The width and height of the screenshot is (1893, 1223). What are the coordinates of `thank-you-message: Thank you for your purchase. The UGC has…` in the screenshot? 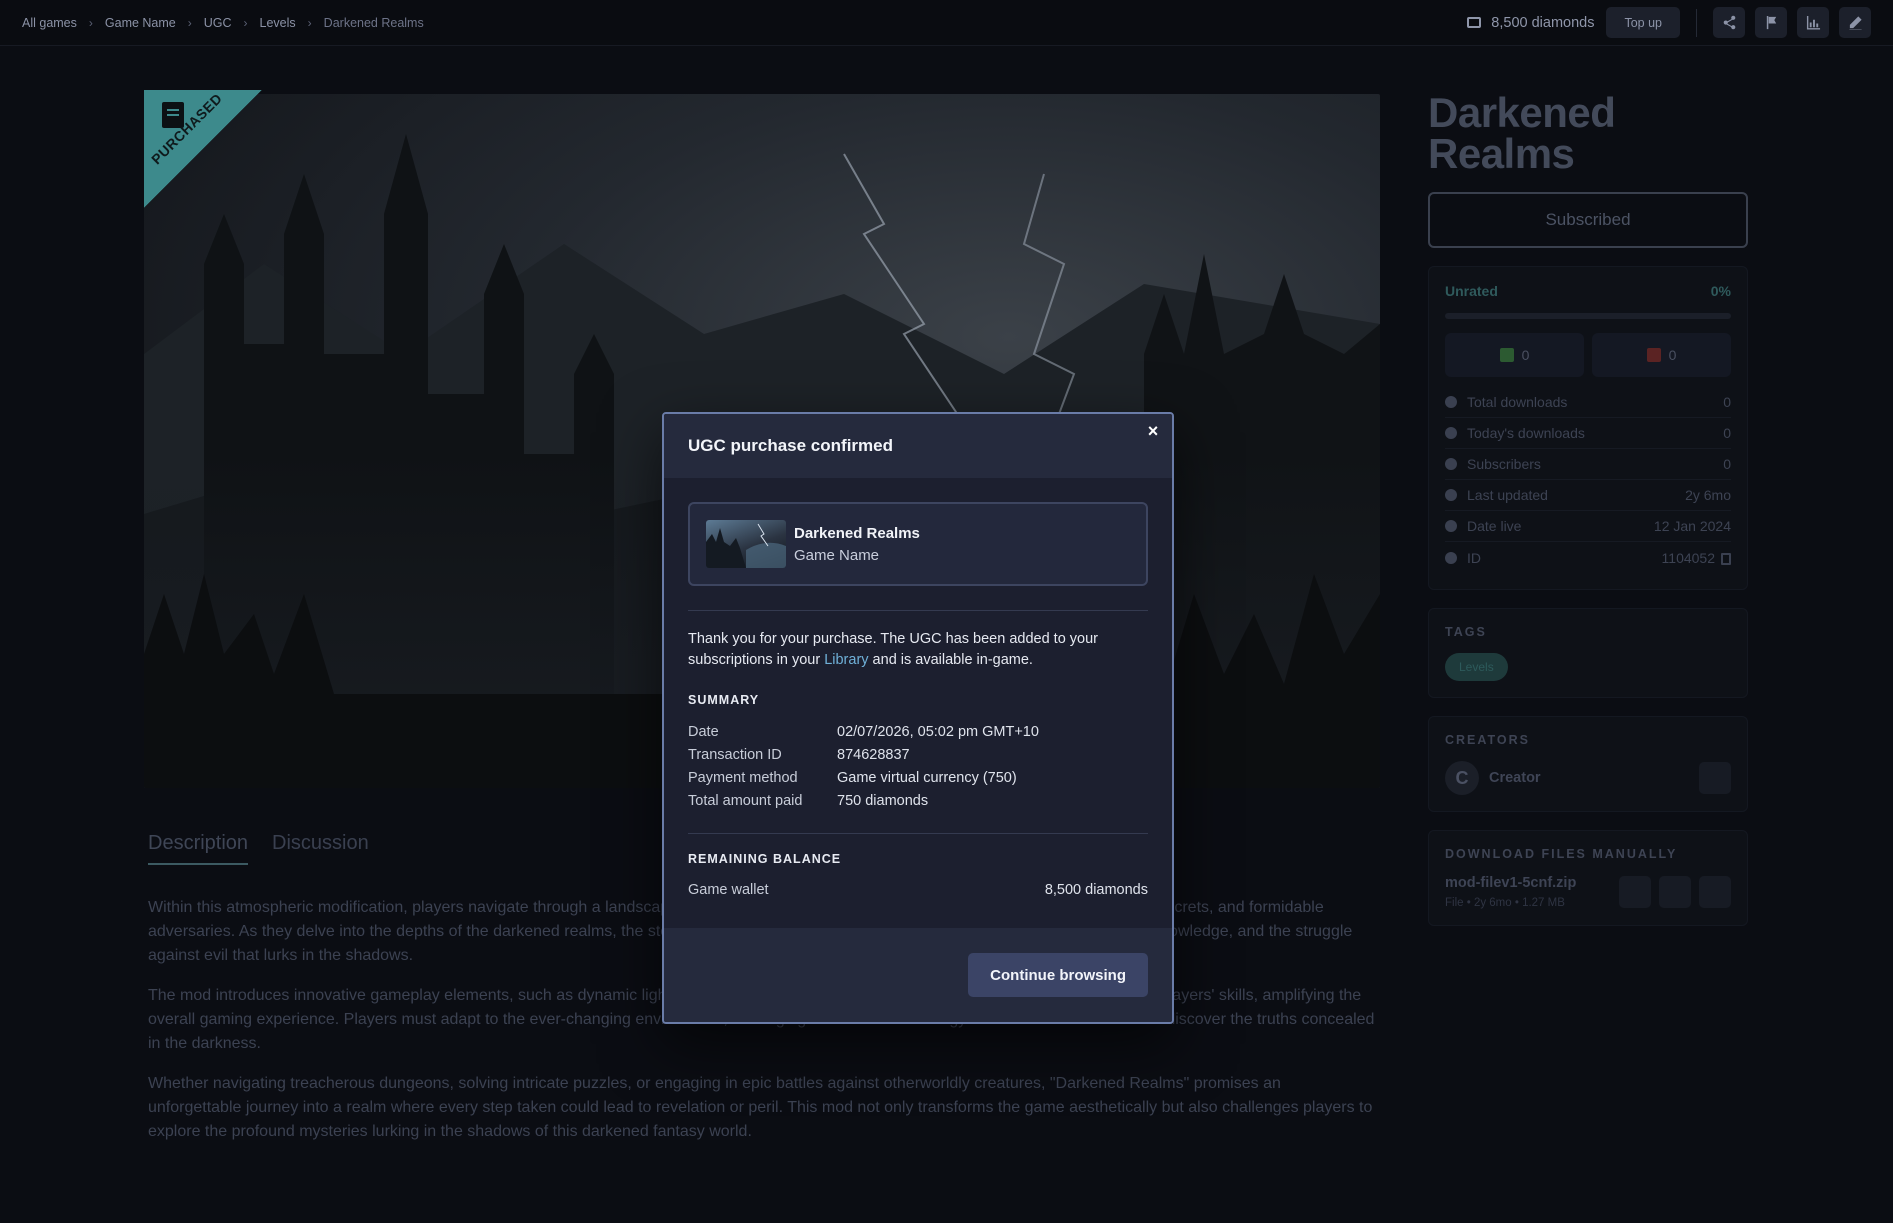 It's located at (893, 649).